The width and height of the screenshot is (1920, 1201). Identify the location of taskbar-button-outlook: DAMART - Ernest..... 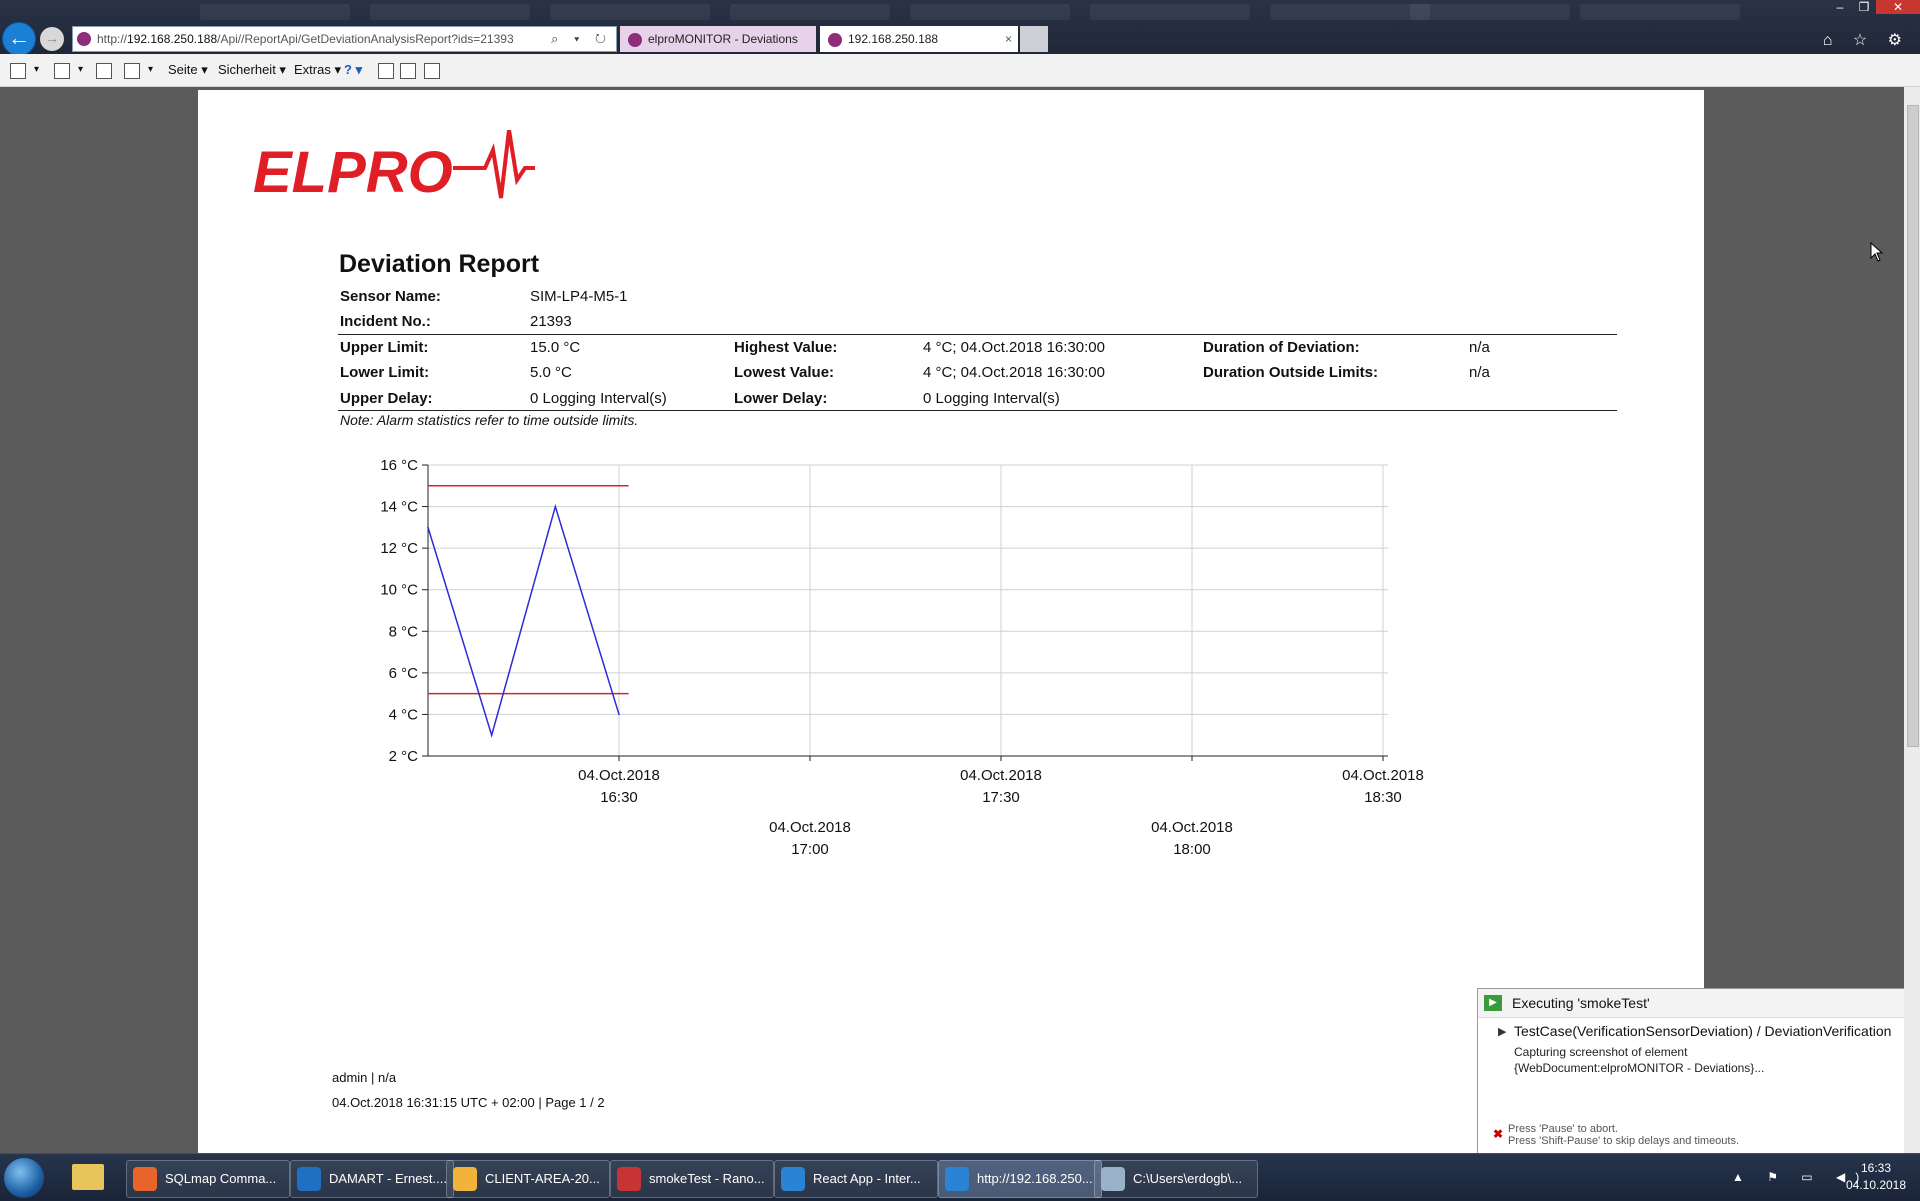
(372, 1179).